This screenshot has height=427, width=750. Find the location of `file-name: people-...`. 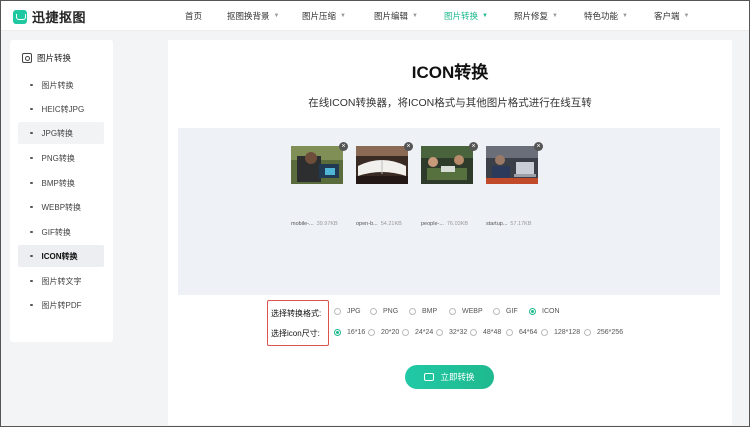

file-name: people-... is located at coordinates (432, 224).